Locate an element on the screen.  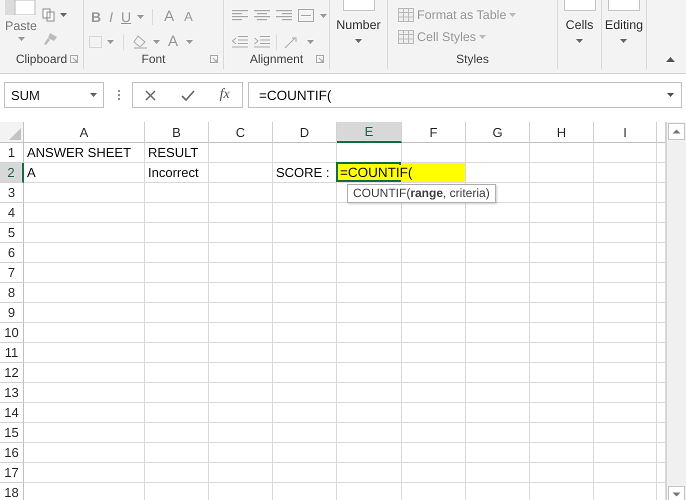
row-header: 9 is located at coordinates (12, 313).